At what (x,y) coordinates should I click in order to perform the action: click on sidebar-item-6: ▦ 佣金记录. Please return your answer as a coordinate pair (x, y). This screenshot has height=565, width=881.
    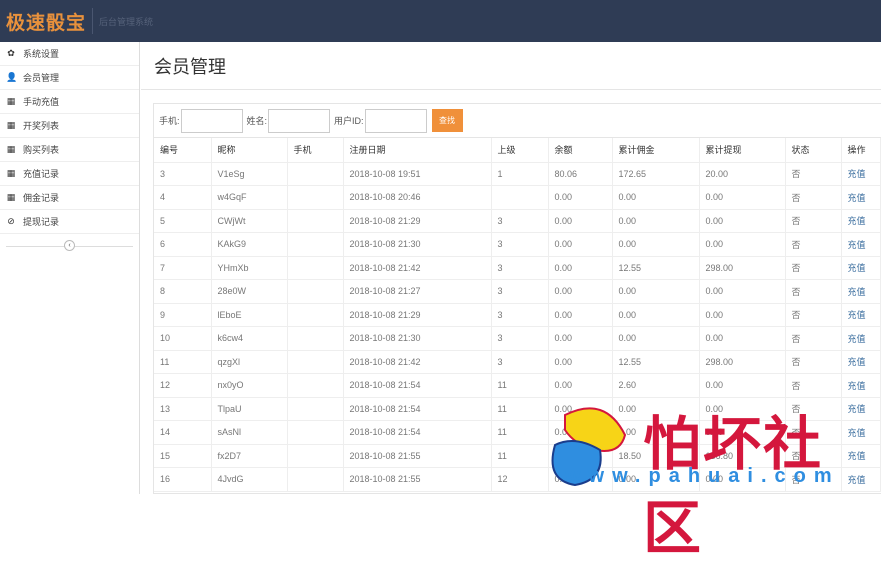
    Looking at the image, I should click on (69, 198).